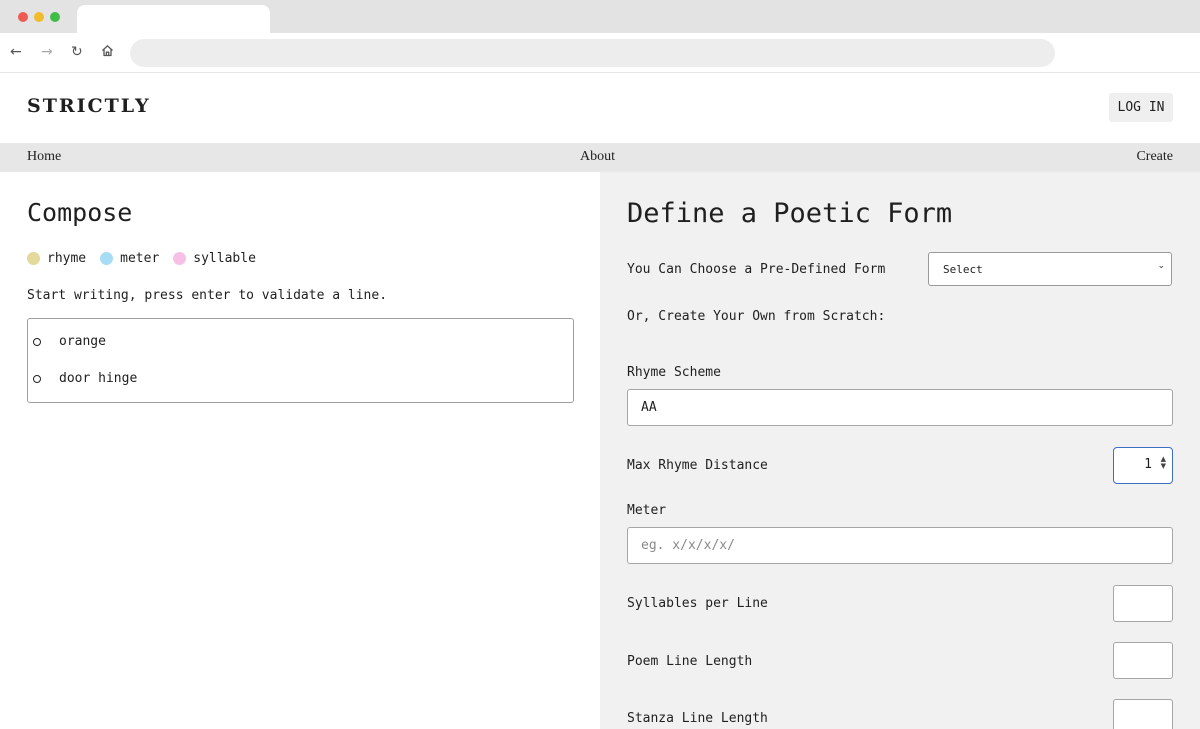 This screenshot has width=1200, height=729. I want to click on poem-line: orange, so click(69, 341).